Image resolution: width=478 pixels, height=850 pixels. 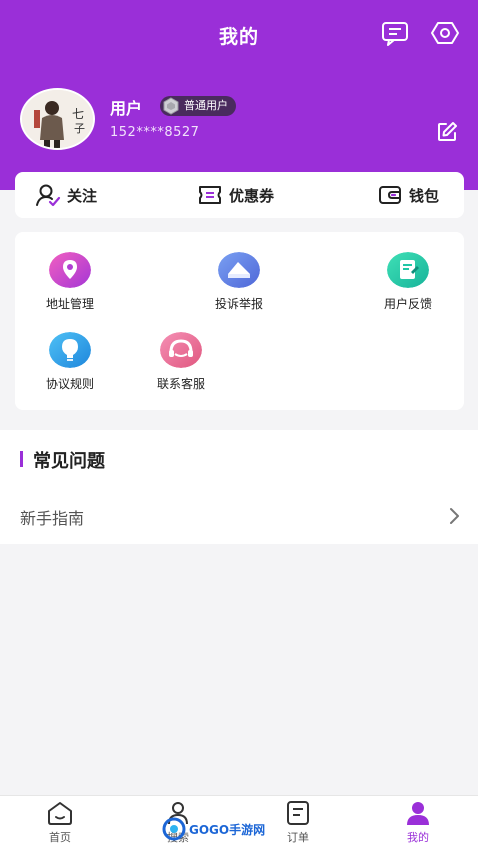 I want to click on agreement-icon, so click(x=70, y=350).